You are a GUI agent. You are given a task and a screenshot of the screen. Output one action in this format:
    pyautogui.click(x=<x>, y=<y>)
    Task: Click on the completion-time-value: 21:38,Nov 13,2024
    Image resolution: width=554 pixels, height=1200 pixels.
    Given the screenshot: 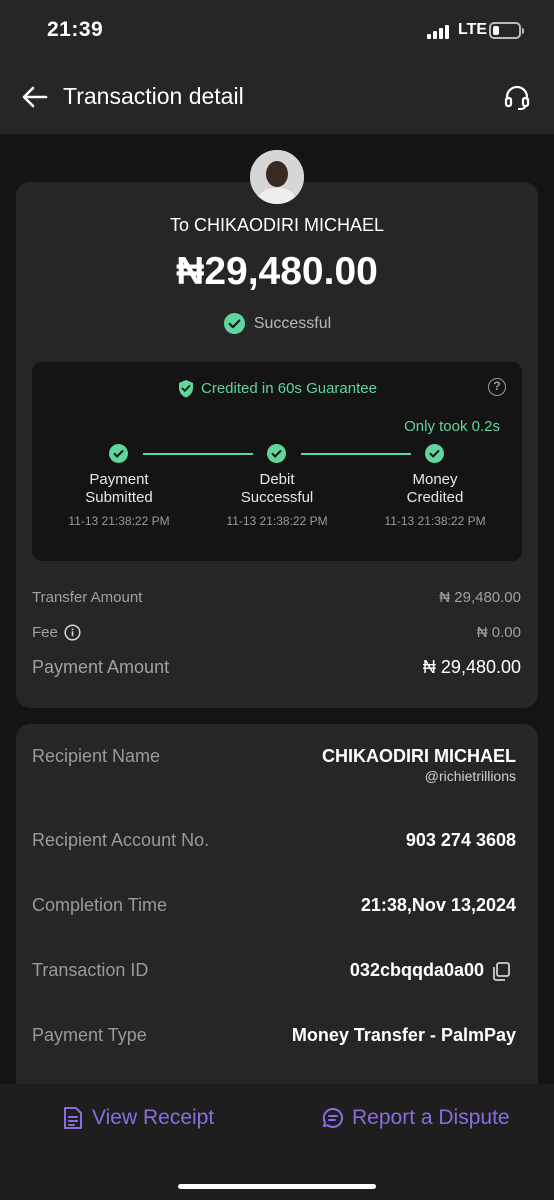 What is the action you would take?
    pyautogui.click(x=438, y=905)
    